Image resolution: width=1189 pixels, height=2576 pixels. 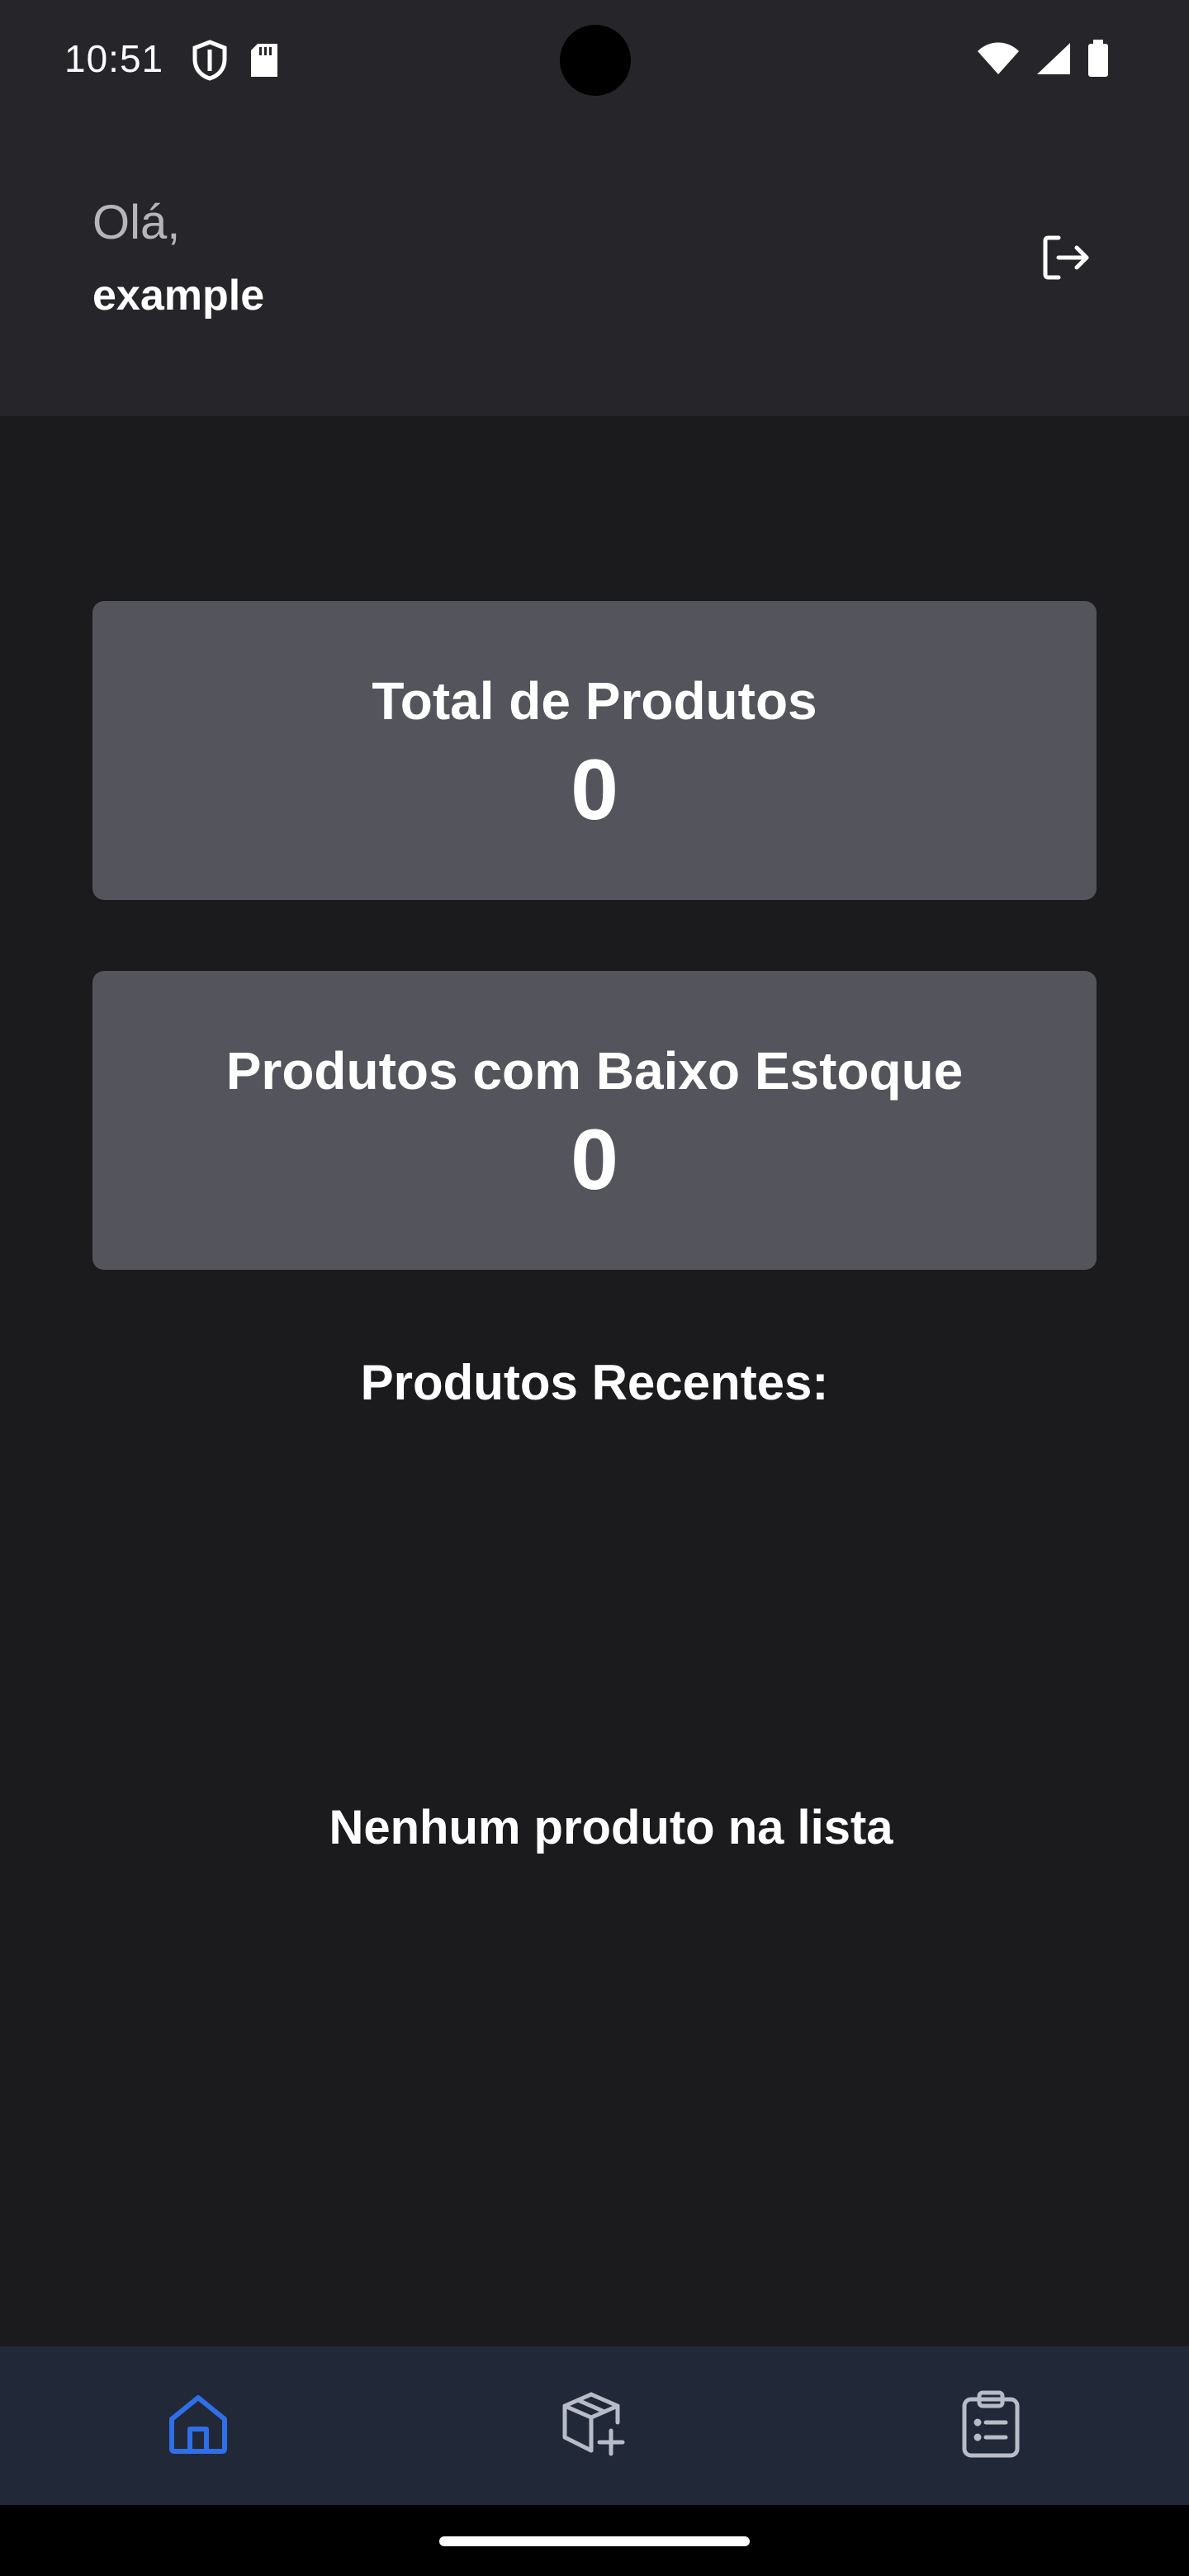 I want to click on box-add-icon, so click(x=594, y=2426).